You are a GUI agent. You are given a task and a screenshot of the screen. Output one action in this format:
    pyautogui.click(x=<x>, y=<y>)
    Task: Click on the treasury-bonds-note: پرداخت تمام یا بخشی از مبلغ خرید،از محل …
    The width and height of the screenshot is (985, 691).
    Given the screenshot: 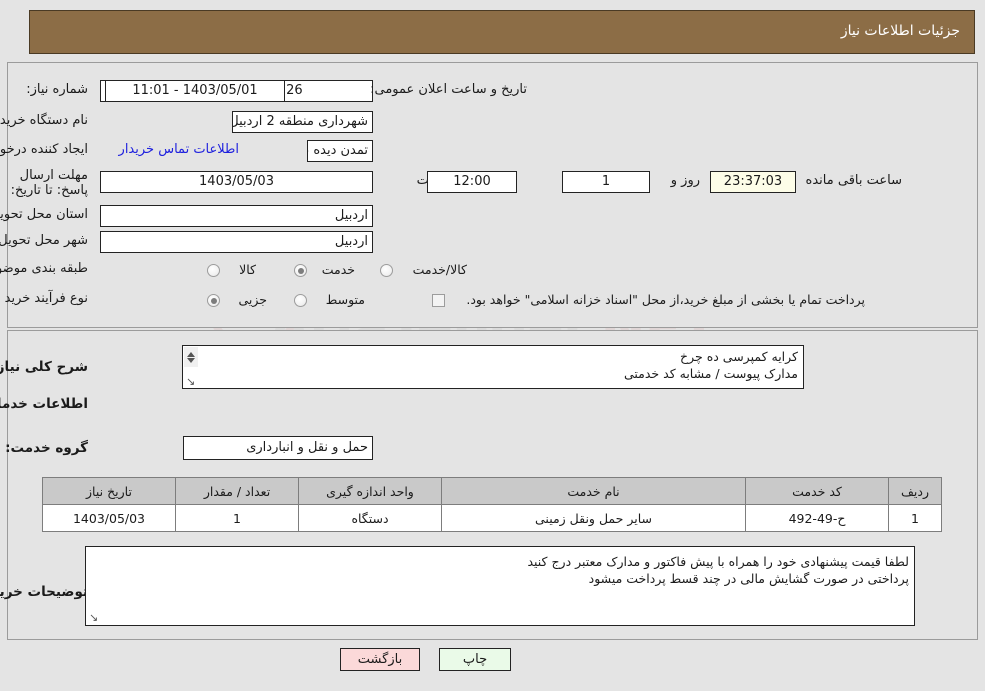 What is the action you would take?
    pyautogui.click(x=665, y=299)
    